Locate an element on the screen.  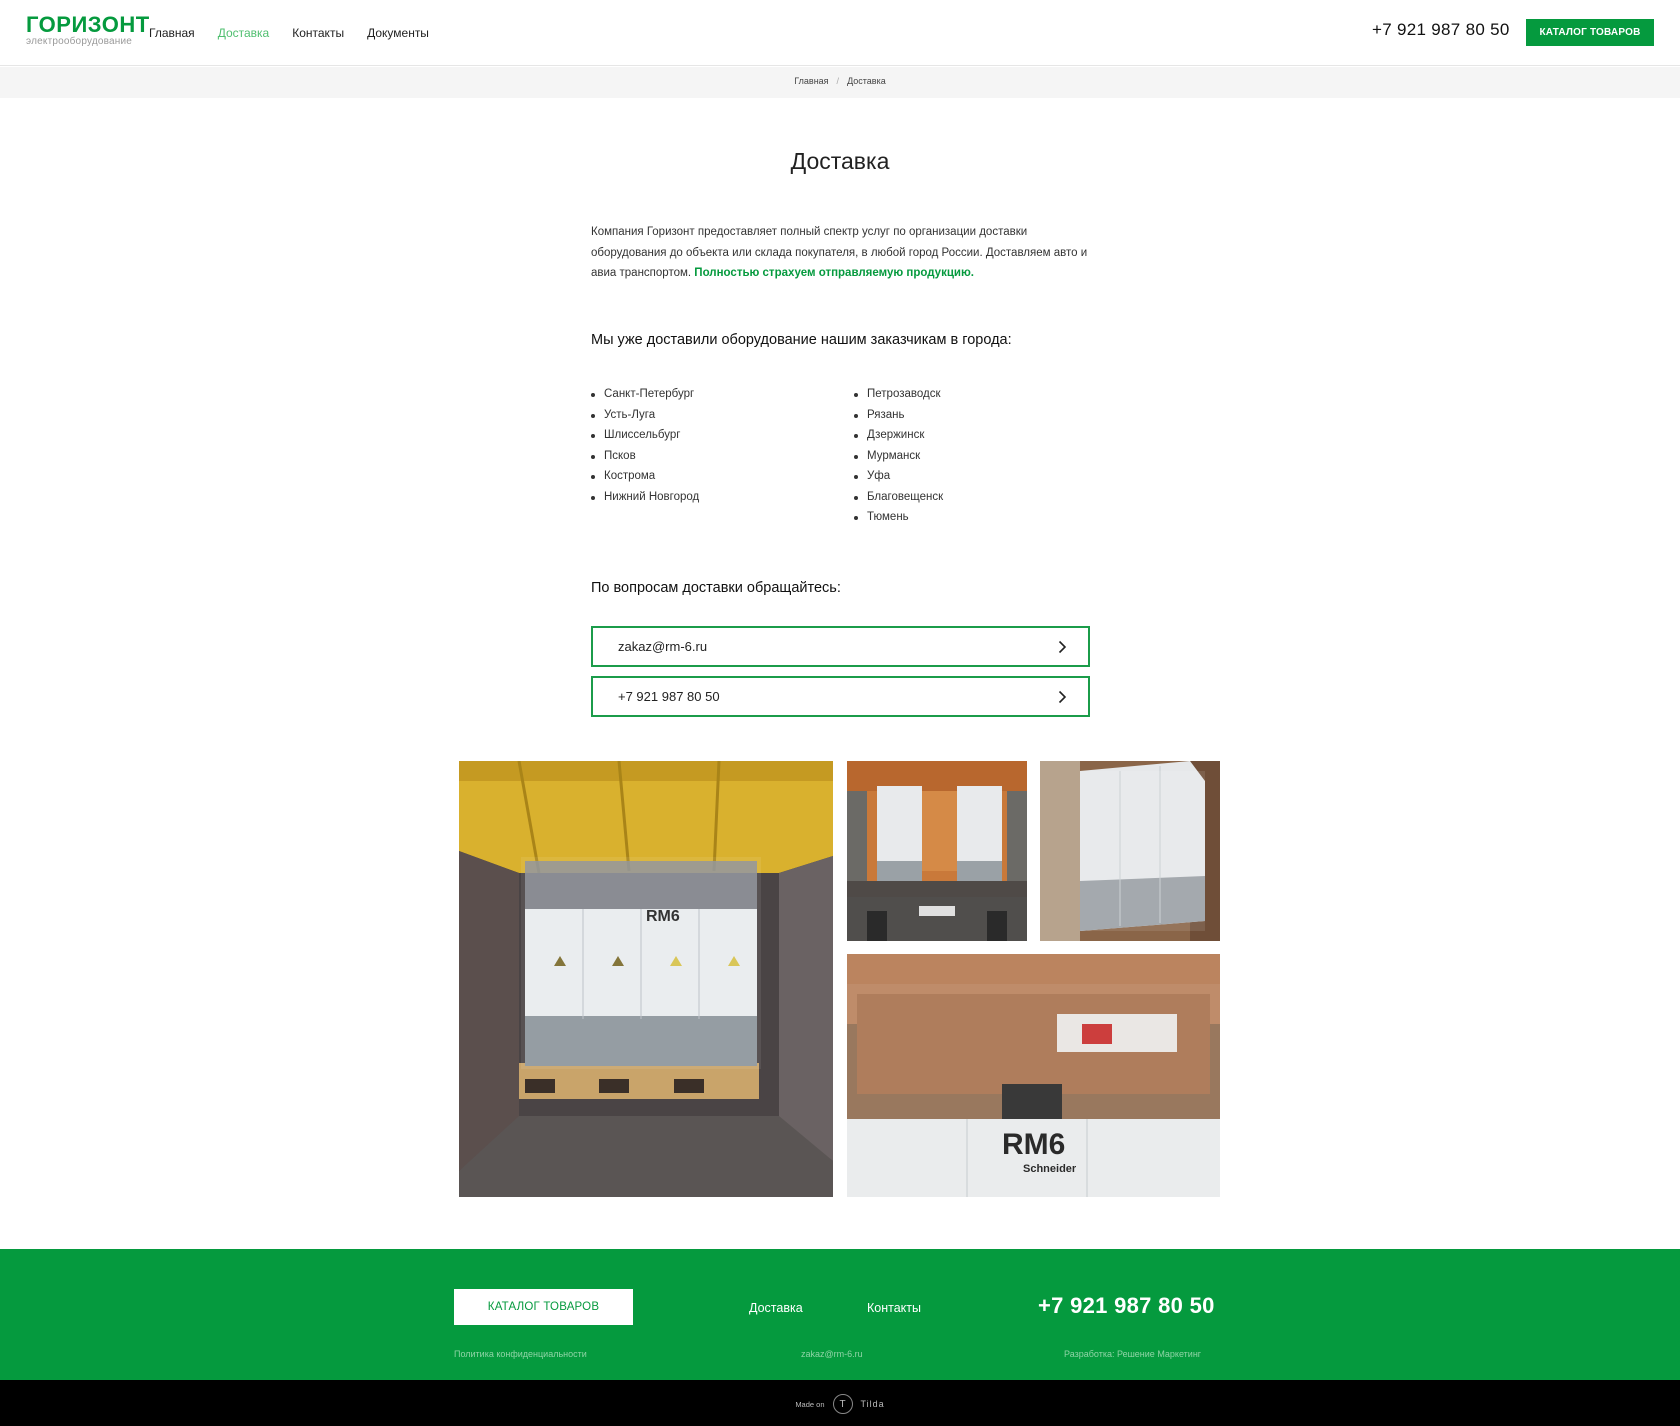
footer-privacy-link: Политика конфиденциальности is located at coordinates (520, 1354).